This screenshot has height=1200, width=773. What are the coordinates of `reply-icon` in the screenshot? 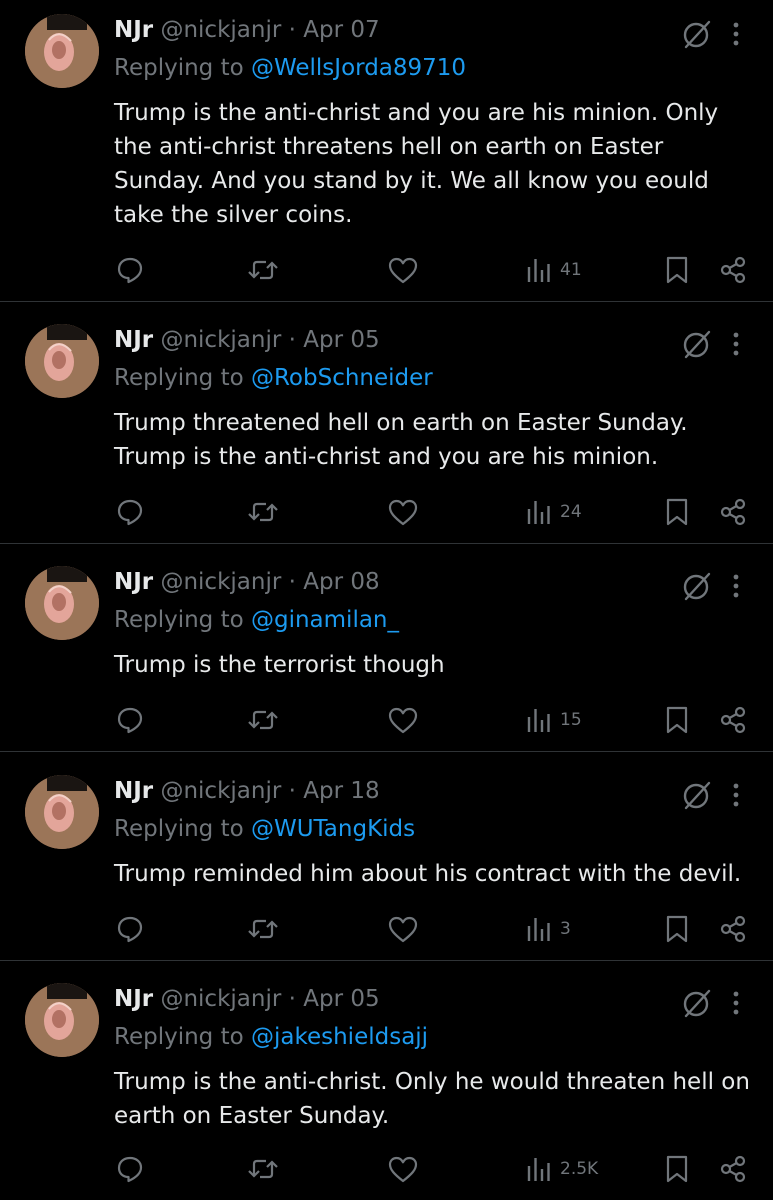 It's located at (130, 1169).